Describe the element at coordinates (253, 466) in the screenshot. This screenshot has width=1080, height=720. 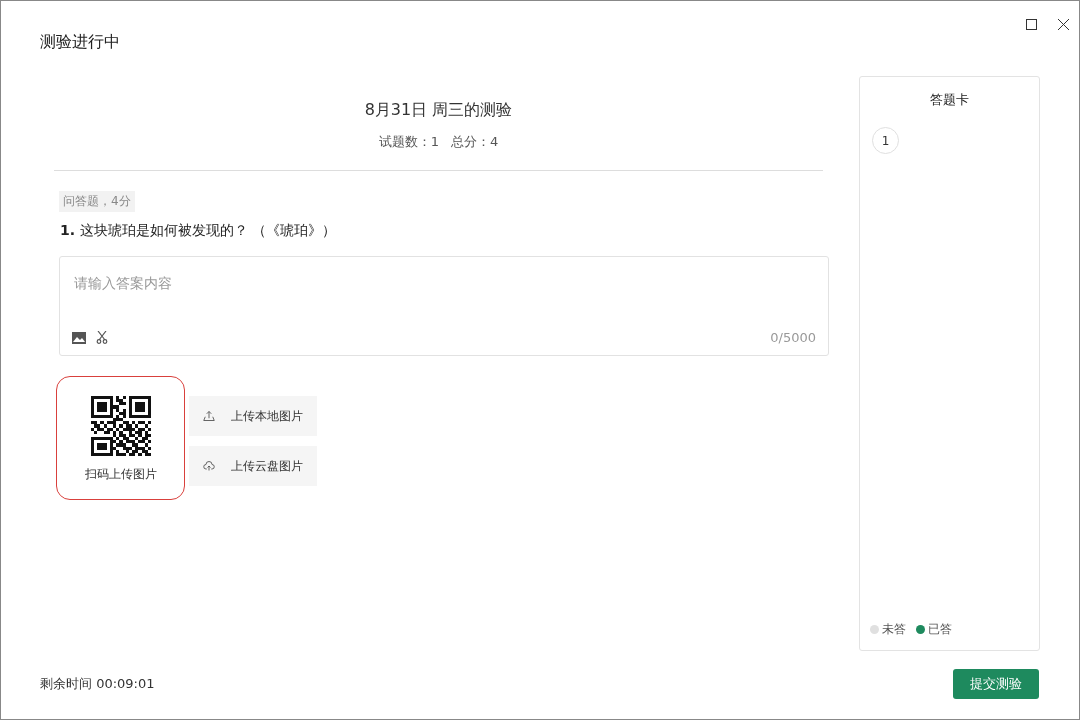
I see `upload-button: 上传云盘图片` at that location.